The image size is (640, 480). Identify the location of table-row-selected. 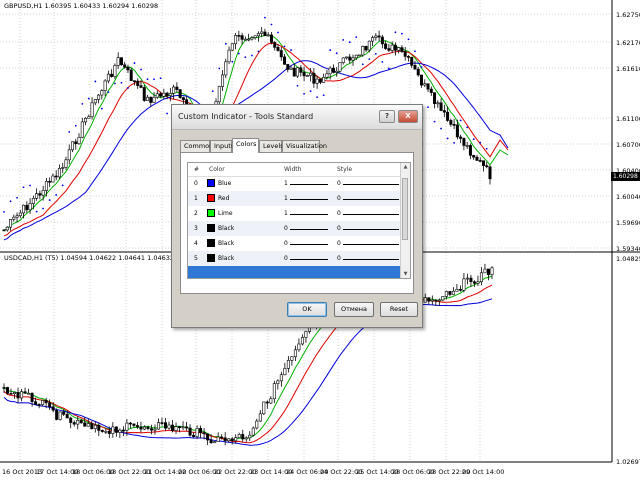
(295, 272).